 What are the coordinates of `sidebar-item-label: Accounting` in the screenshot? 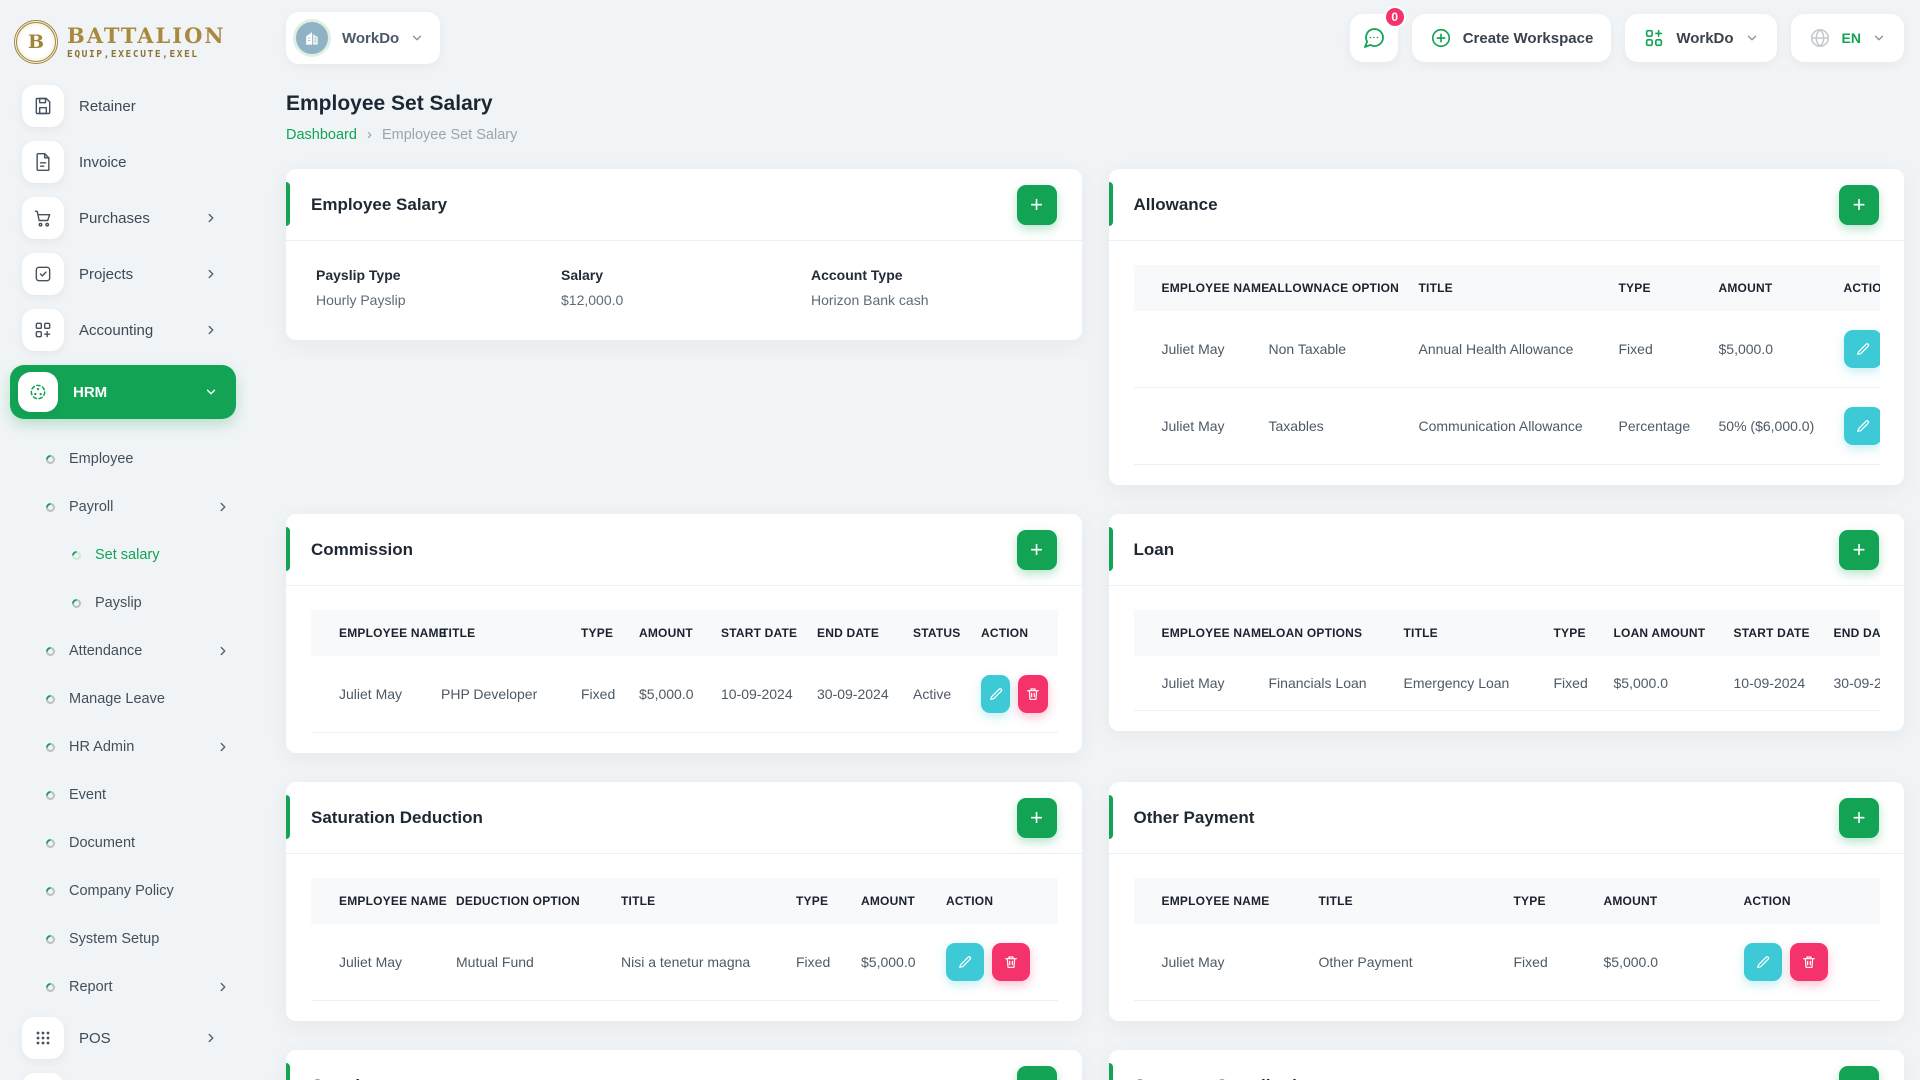 It's located at (116, 330).